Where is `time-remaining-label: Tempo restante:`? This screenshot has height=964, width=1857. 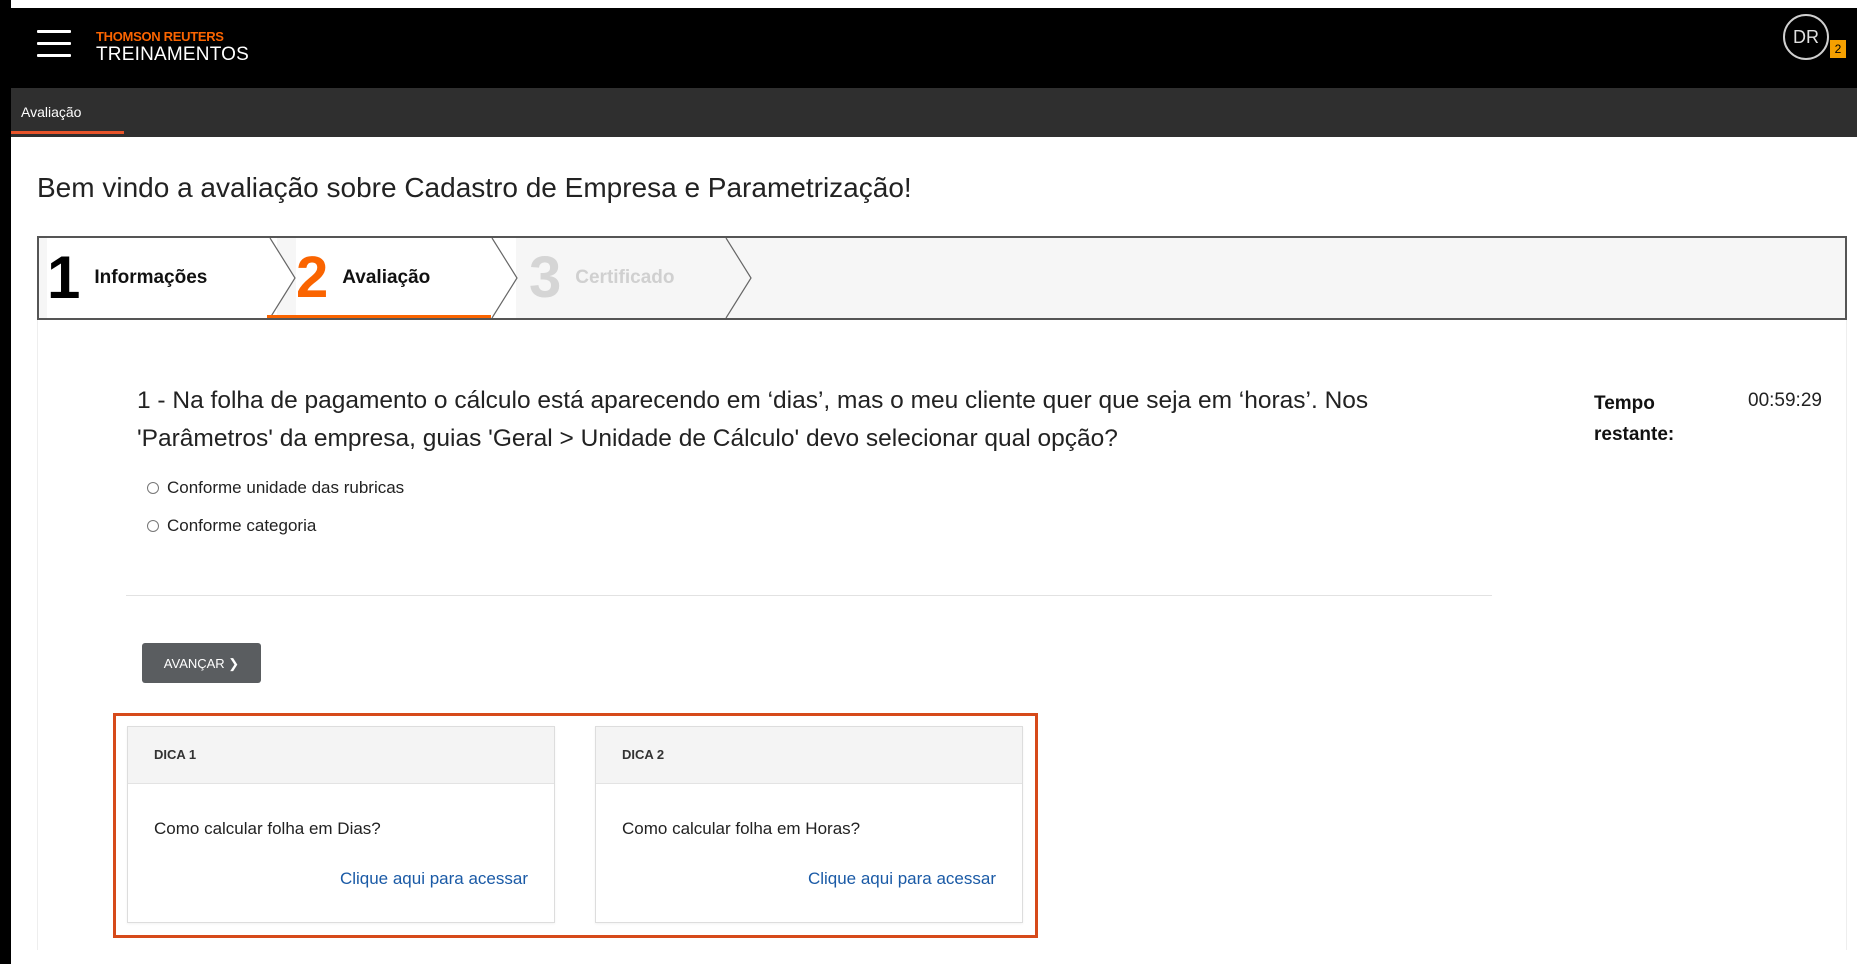
time-remaining-label: Tempo restante: is located at coordinates (1634, 419).